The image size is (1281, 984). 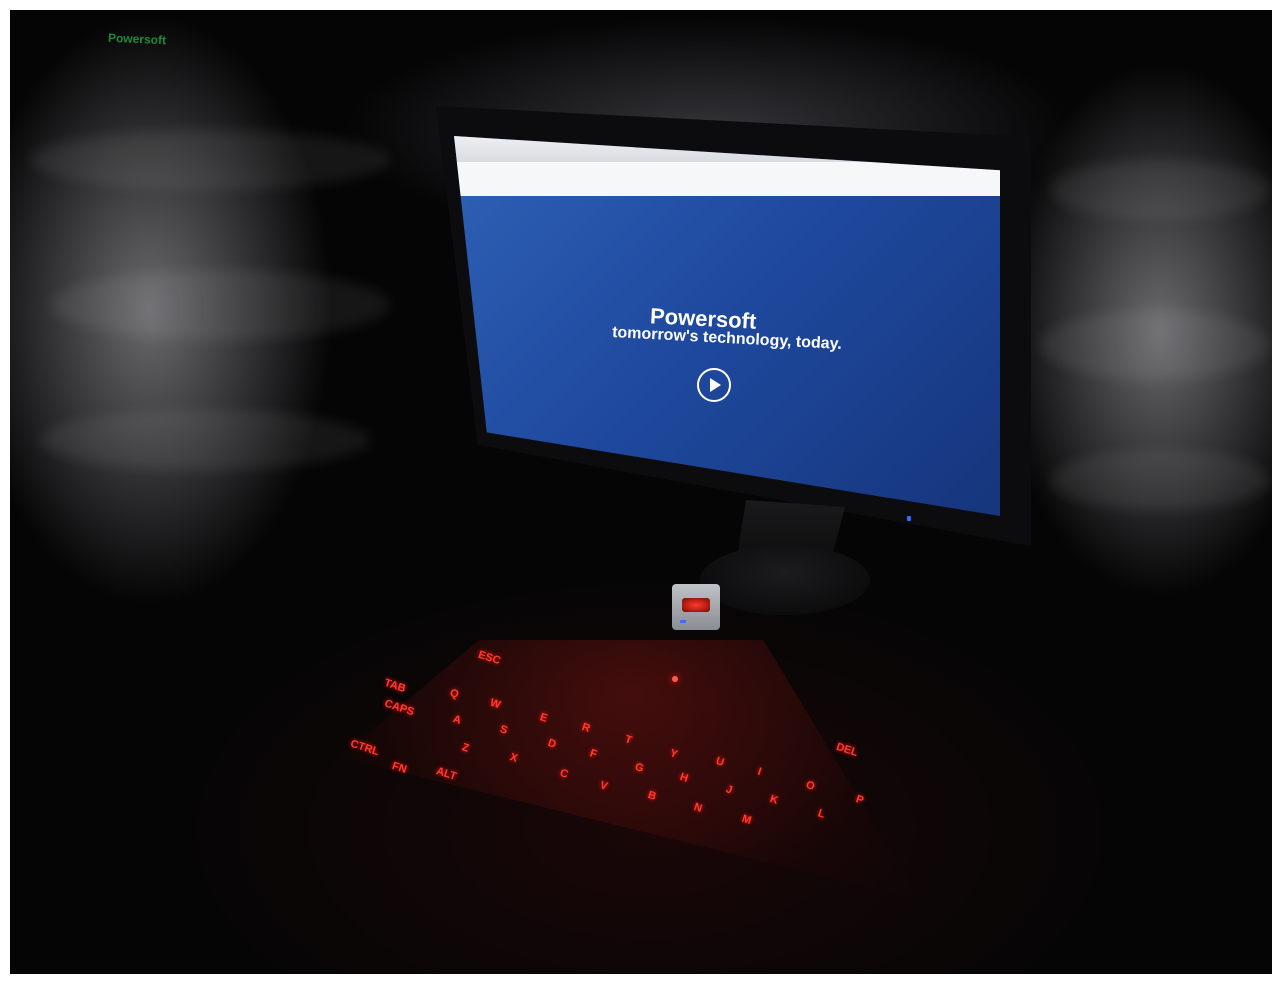 I want to click on laser-projector-device, so click(x=696, y=607).